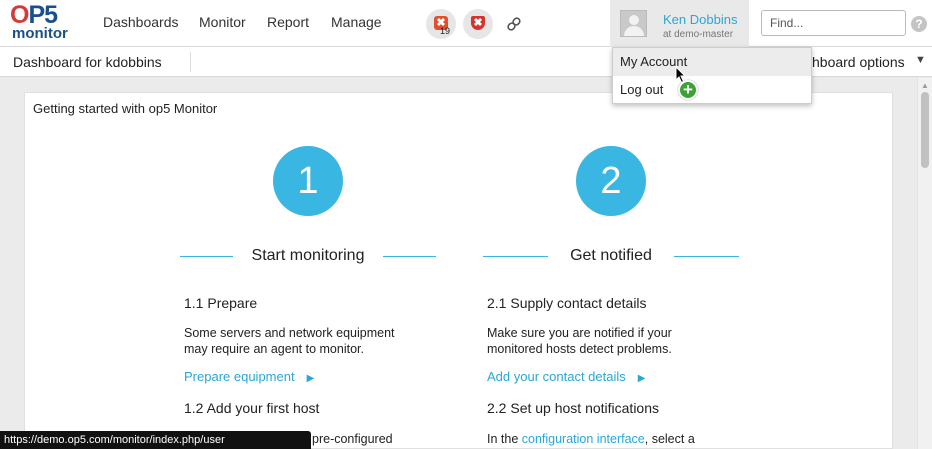 This screenshot has height=449, width=932. What do you see at coordinates (87, 62) in the screenshot?
I see `dashboard-title: Dashboard for kdobbins` at bounding box center [87, 62].